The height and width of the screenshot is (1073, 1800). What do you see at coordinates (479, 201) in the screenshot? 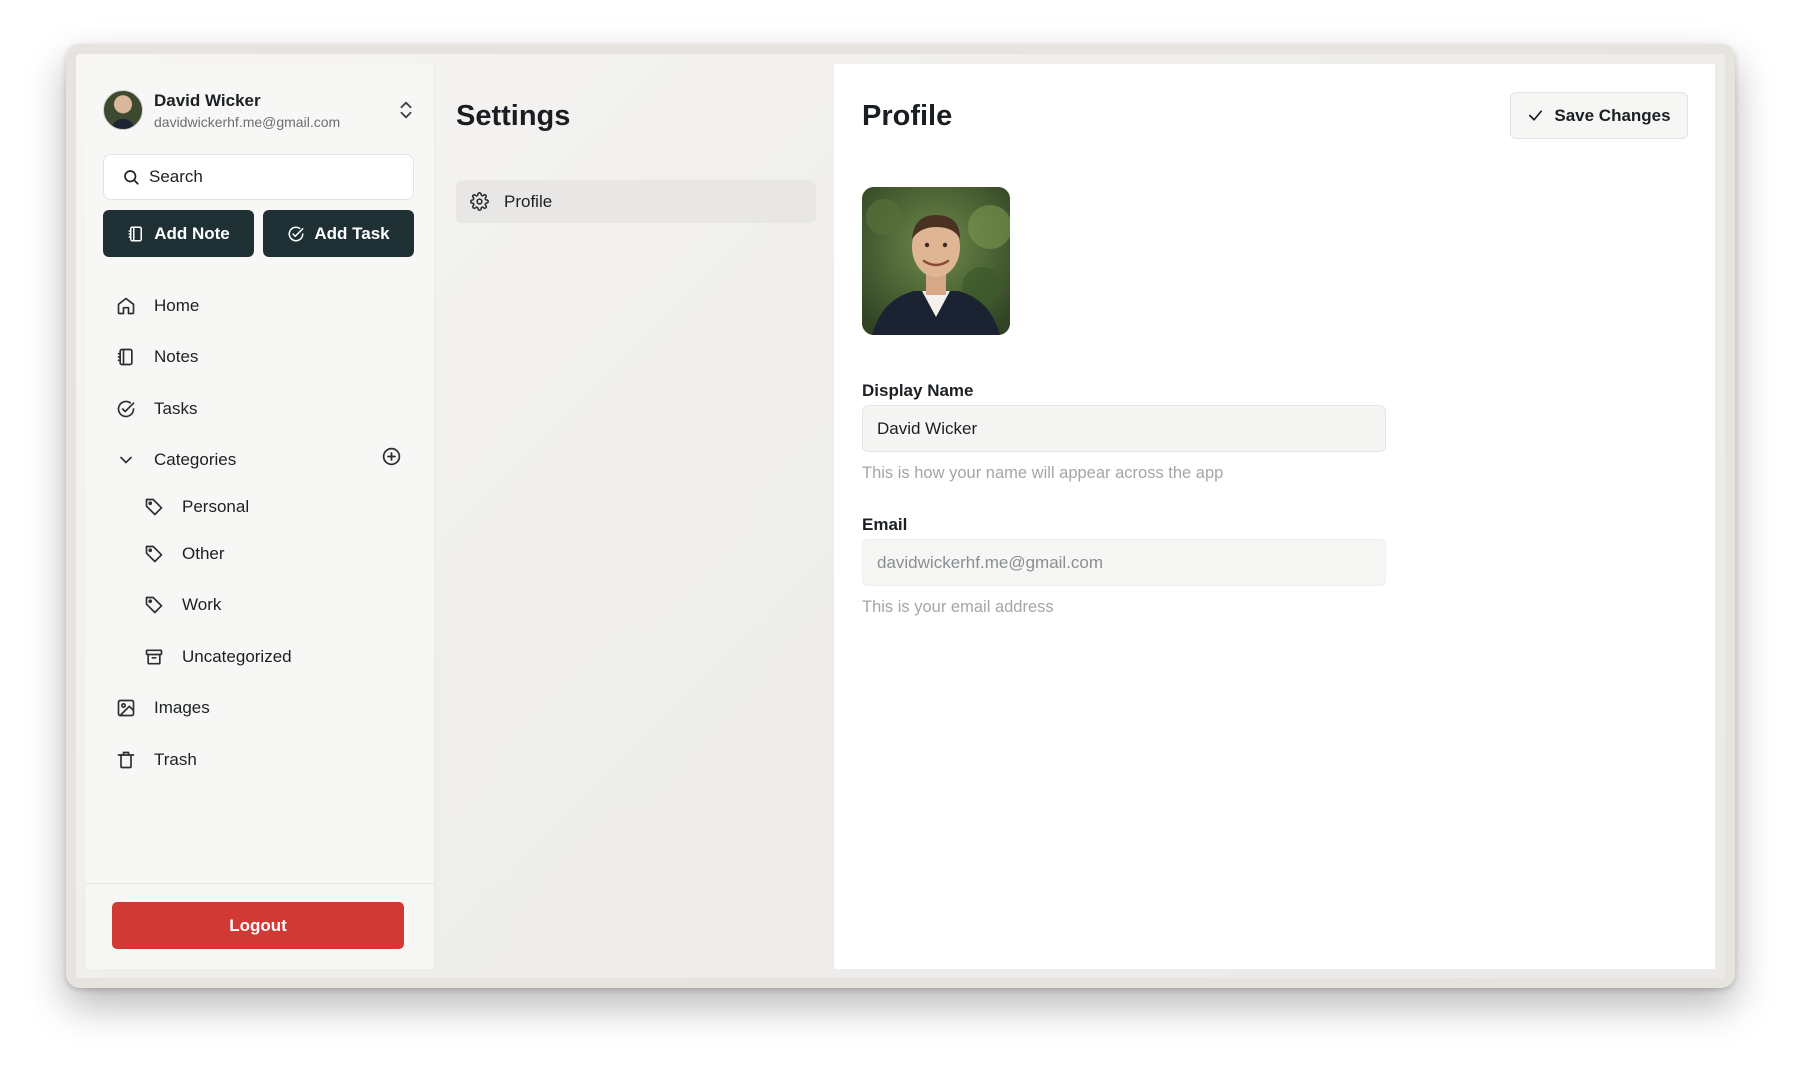
I see `gear-icon` at bounding box center [479, 201].